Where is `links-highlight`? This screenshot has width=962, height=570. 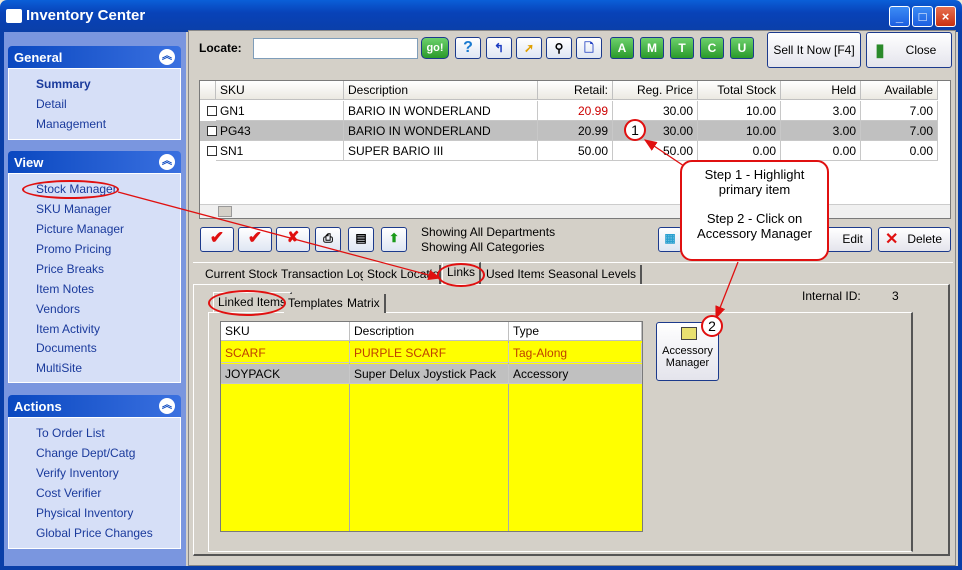 links-highlight is located at coordinates (461, 275).